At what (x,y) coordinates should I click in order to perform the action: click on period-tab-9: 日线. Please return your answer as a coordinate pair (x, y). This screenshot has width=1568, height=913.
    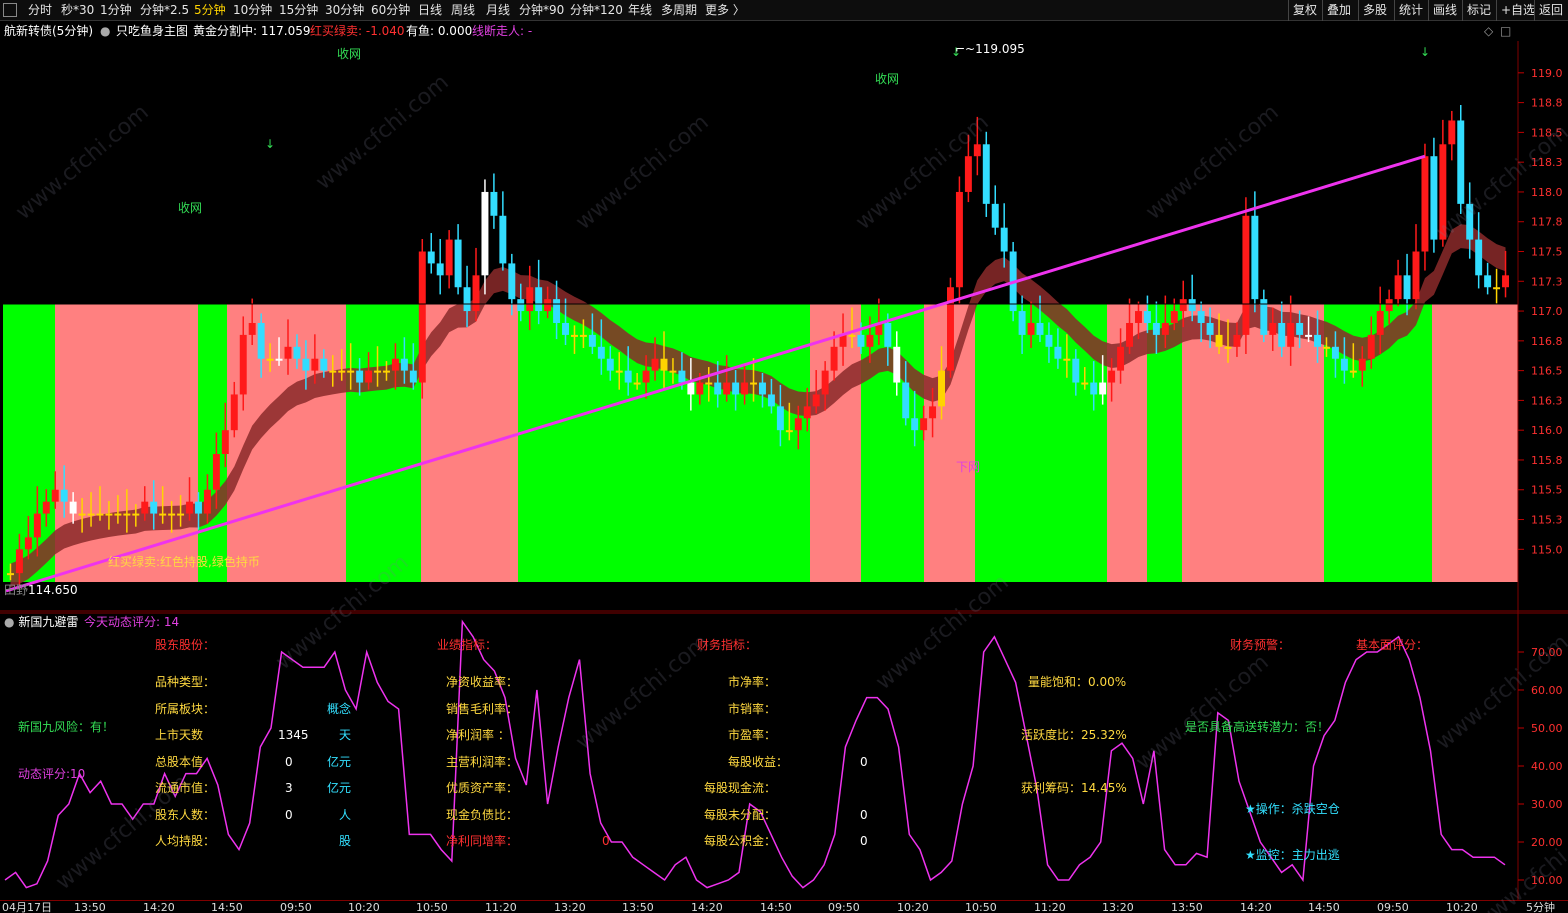
    Looking at the image, I should click on (430, 10).